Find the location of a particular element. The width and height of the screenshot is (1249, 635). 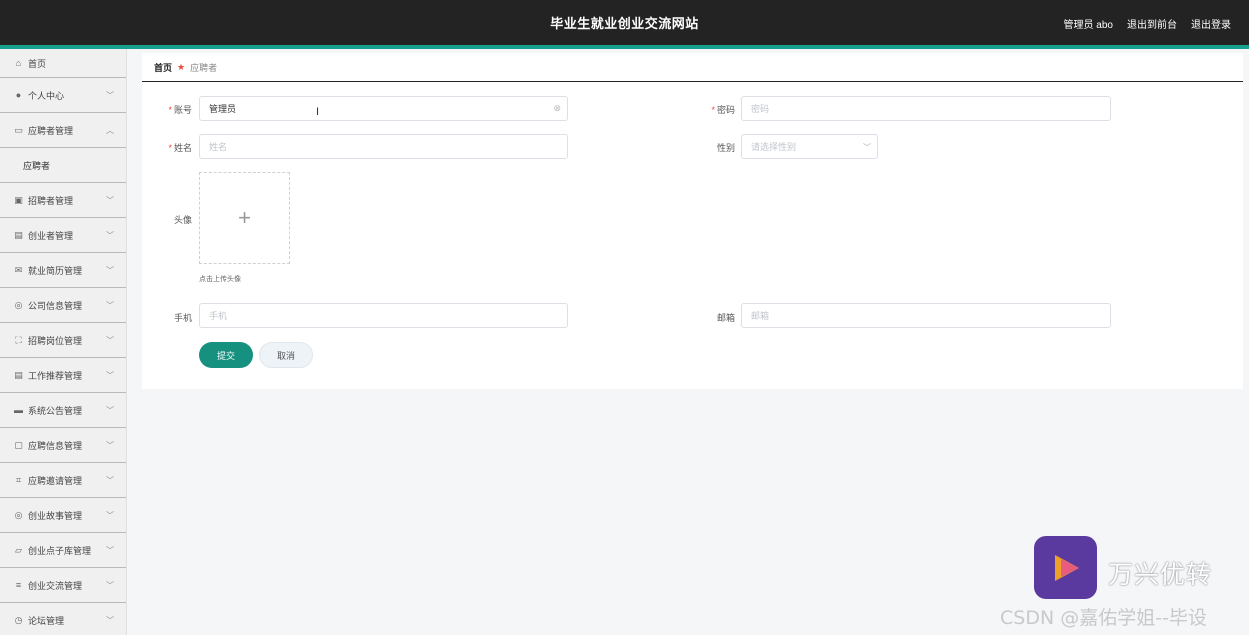

submit-button: 提交 is located at coordinates (226, 355).